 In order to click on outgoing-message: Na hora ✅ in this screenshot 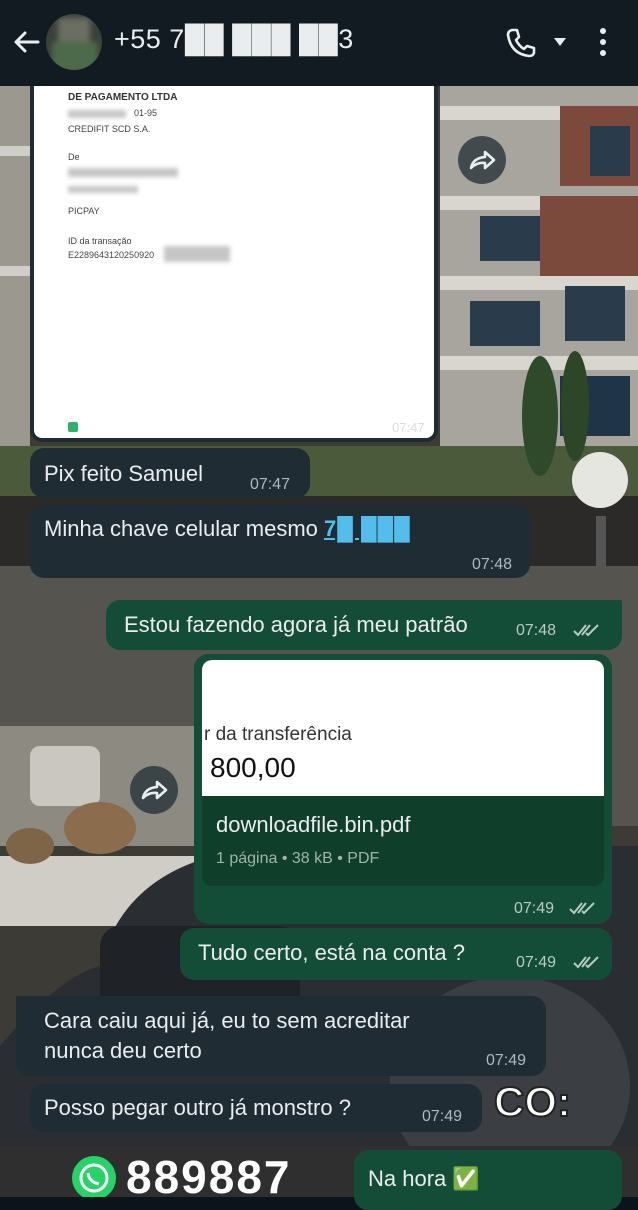, I will do `click(488, 1180)`.